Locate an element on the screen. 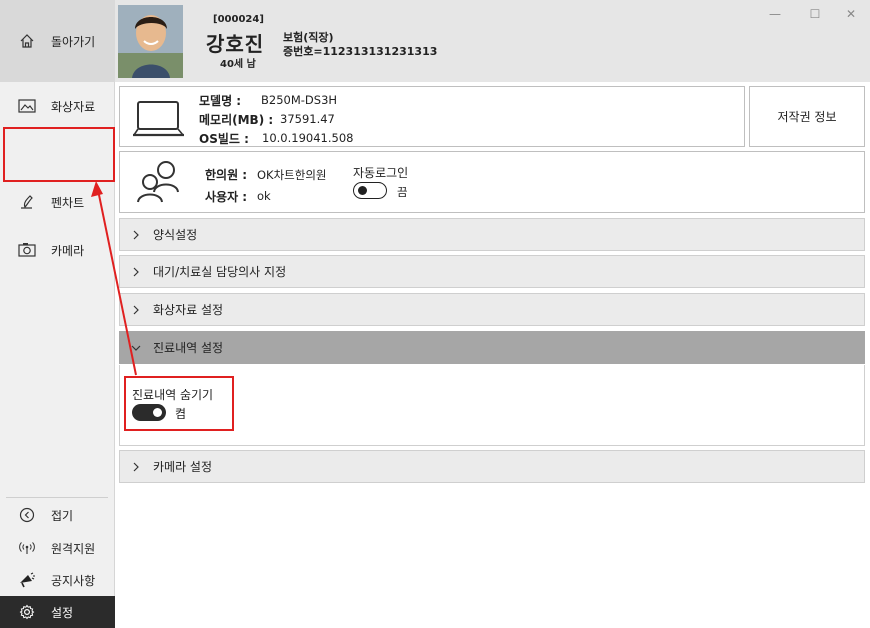 The width and height of the screenshot is (870, 628). sidebar-item-label: 화상자료 is located at coordinates (73, 106).